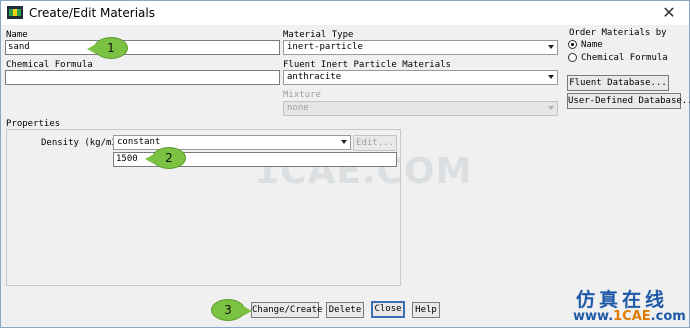  Describe the element at coordinates (302, 95) in the screenshot. I see `mixture-label: Mixture` at that location.